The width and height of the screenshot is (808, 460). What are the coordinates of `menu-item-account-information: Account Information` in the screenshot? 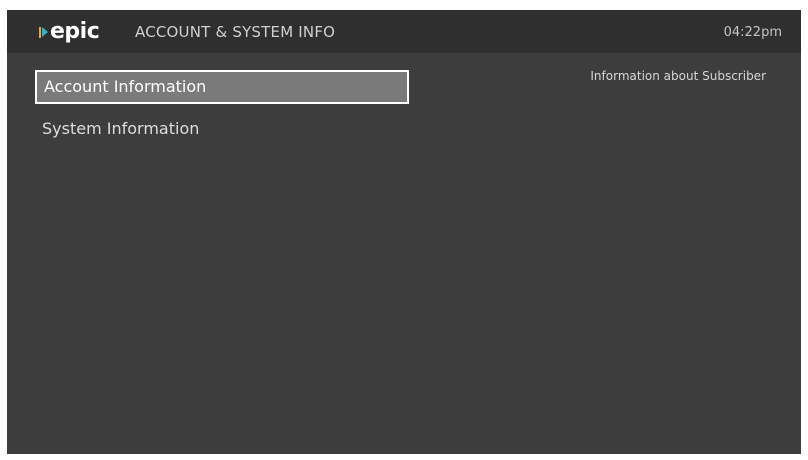 It's located at (222, 87).